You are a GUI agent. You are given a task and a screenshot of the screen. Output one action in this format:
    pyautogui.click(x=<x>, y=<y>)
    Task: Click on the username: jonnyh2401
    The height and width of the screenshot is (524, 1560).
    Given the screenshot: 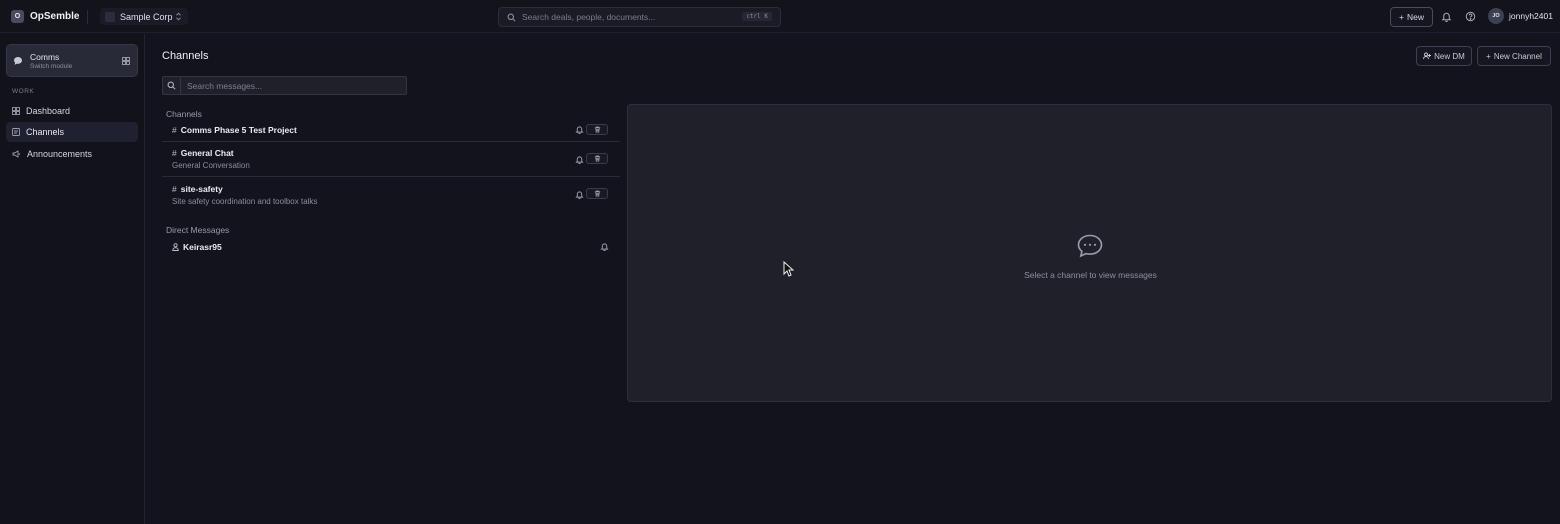 What is the action you would take?
    pyautogui.click(x=1531, y=16)
    